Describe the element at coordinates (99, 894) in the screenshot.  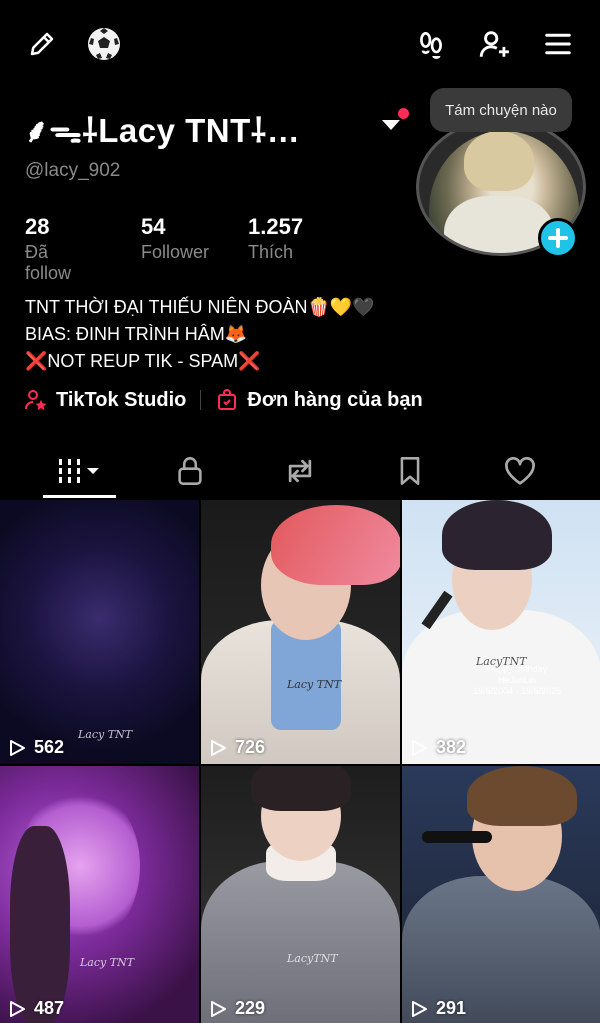
I see `video-thumbnail: Lacy TNT 487` at that location.